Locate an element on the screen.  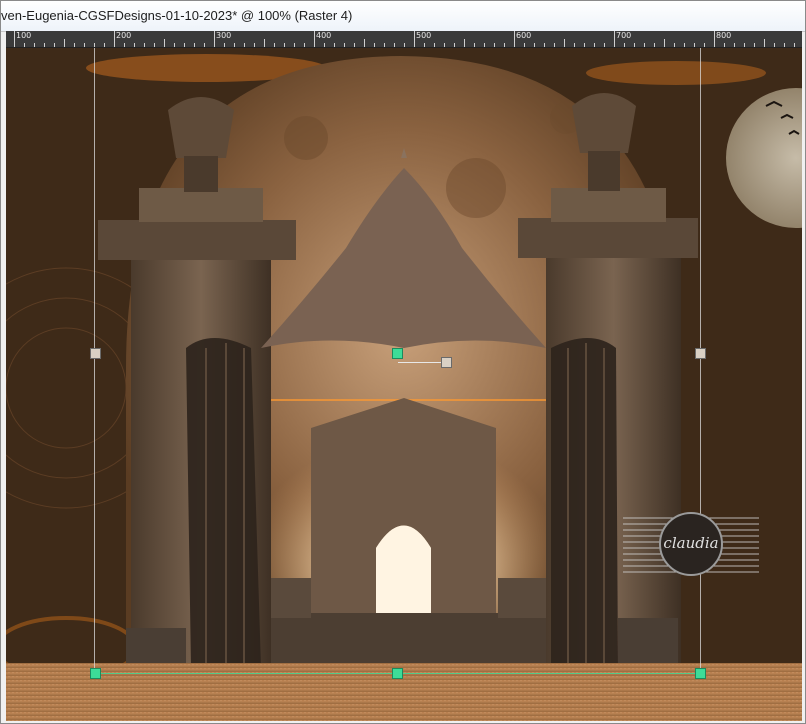
bottom-center-handle is located at coordinates (397, 673).